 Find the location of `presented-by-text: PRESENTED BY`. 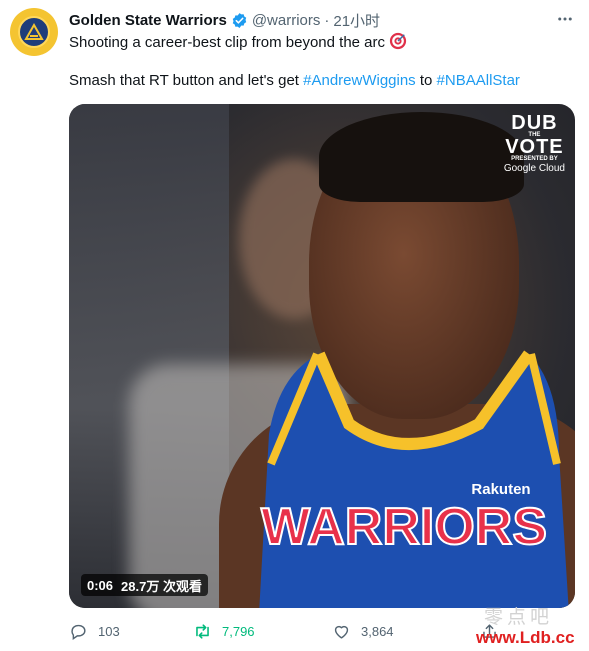

presented-by-text: PRESENTED BY is located at coordinates (534, 159).